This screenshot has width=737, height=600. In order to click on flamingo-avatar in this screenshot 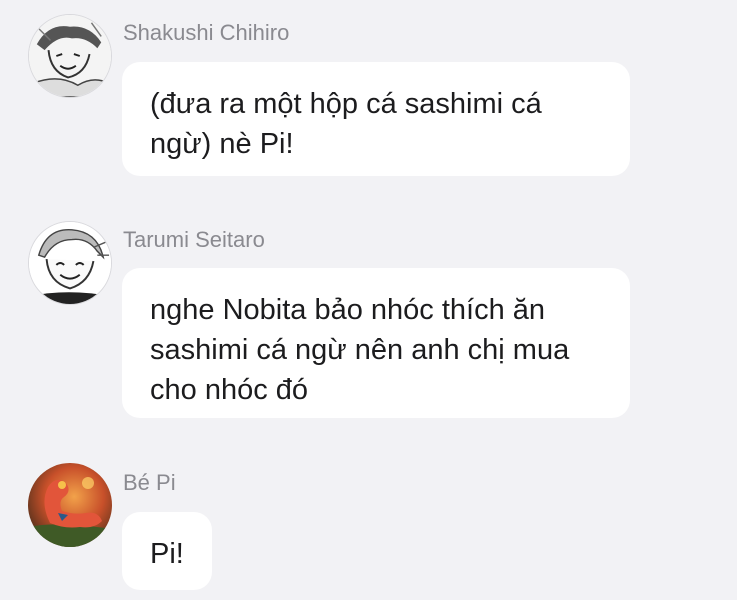, I will do `click(70, 505)`.